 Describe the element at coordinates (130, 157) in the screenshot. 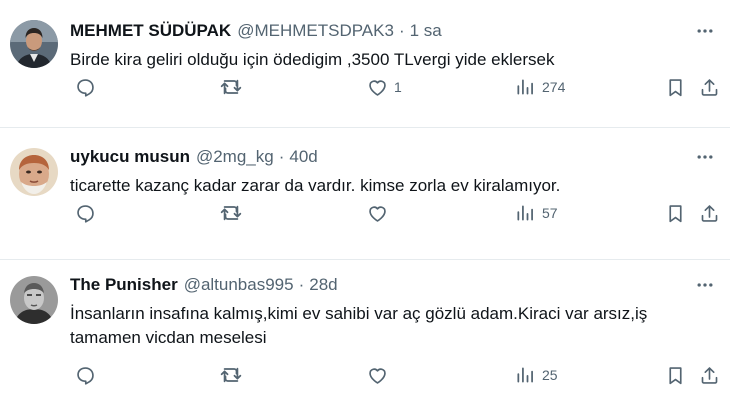

I see `author-name: uykucu musun` at that location.